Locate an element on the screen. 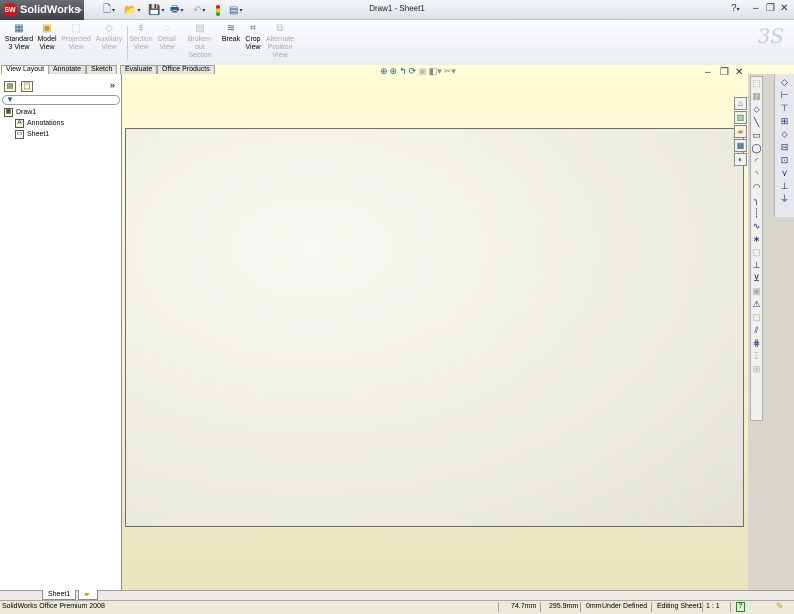 The height and width of the screenshot is (614, 794). feature-filter-input: ▼ is located at coordinates (61, 100).